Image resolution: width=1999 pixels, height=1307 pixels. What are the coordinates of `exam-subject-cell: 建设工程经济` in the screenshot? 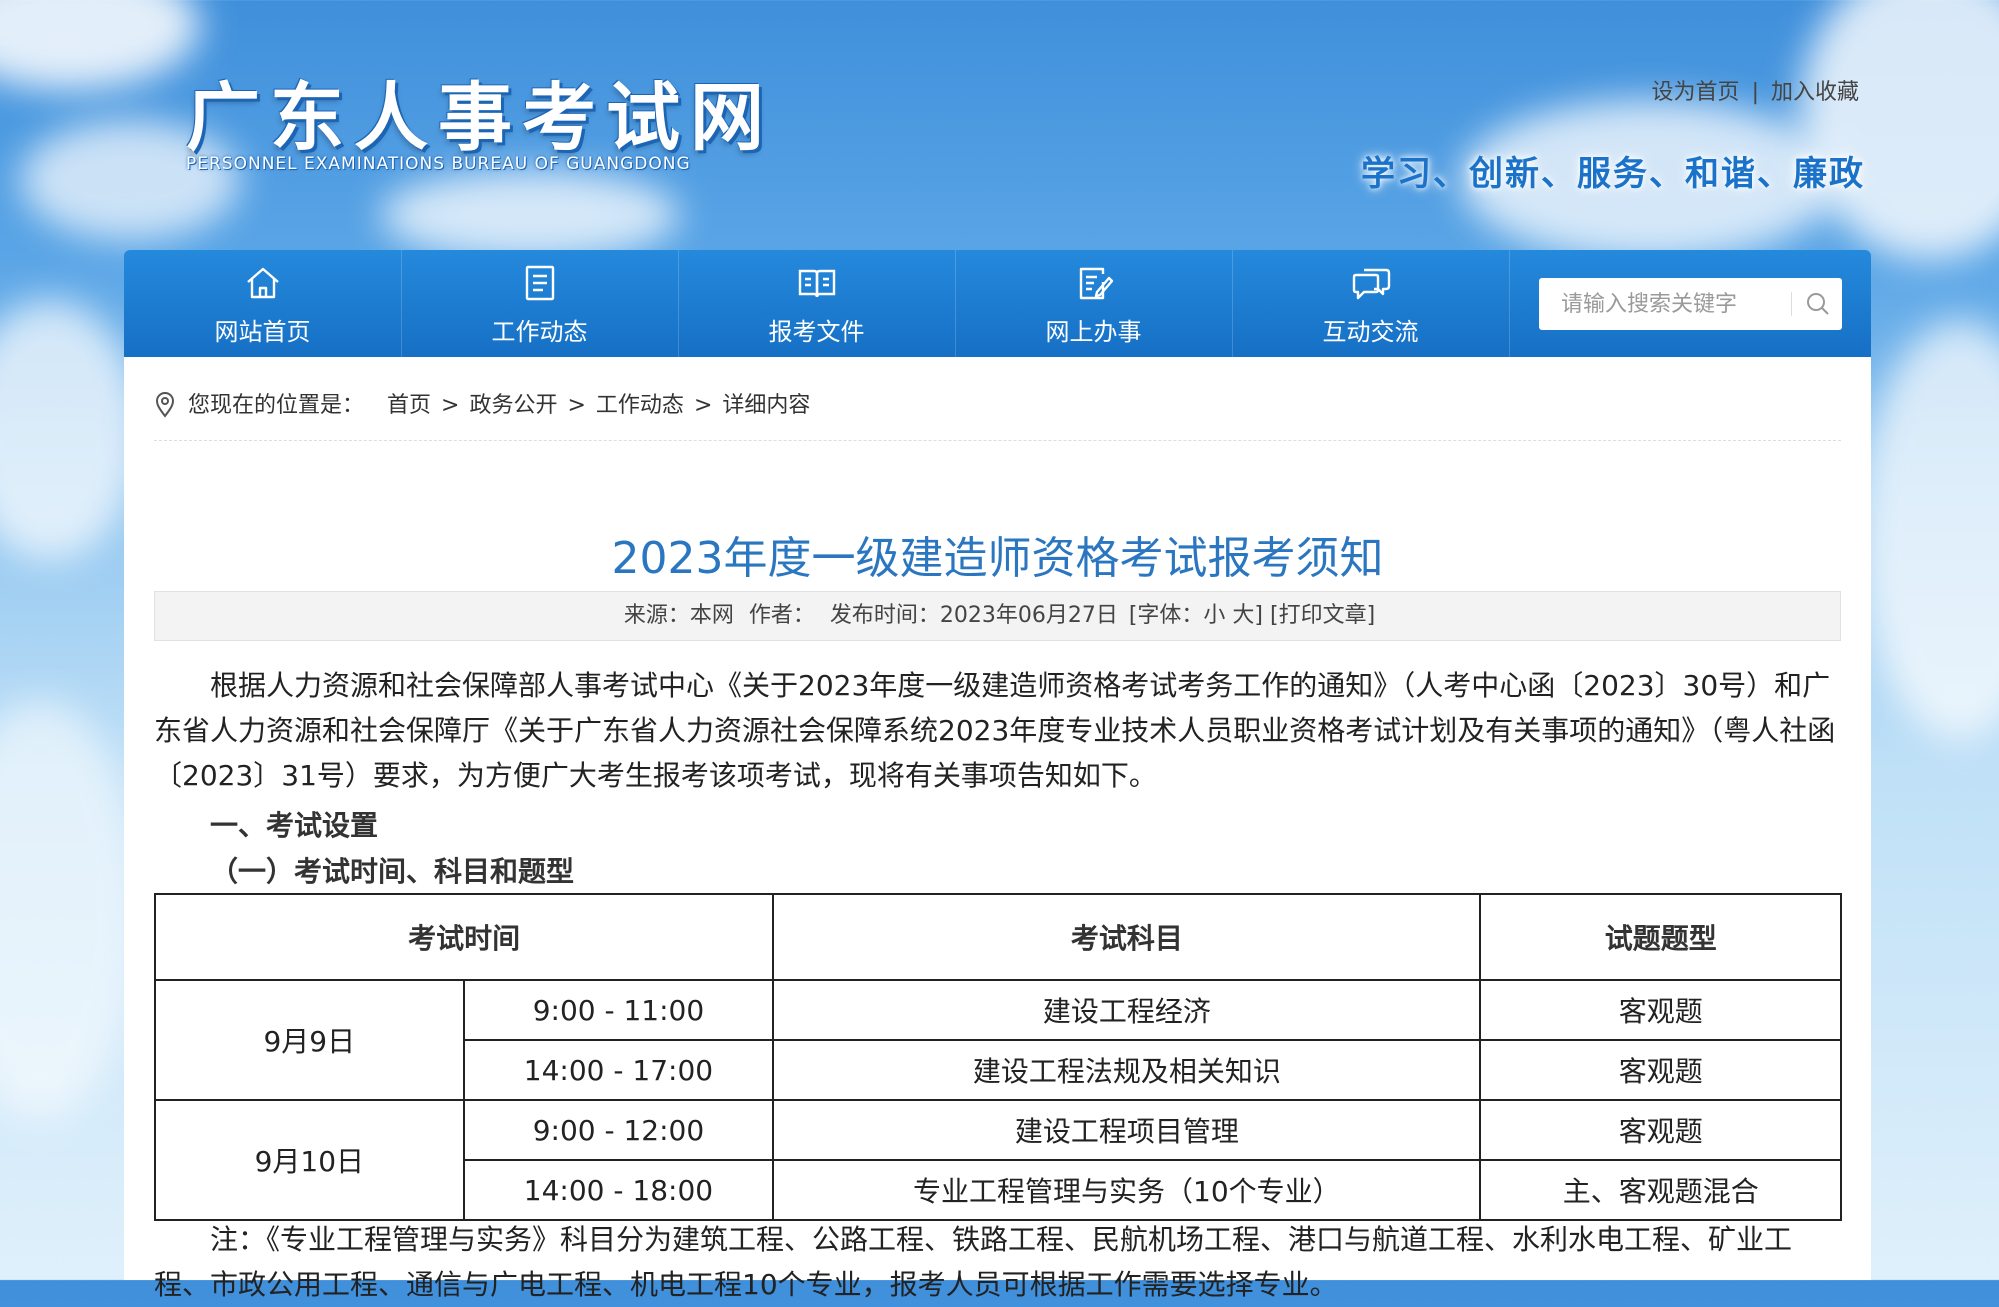 It's located at (1127, 1010).